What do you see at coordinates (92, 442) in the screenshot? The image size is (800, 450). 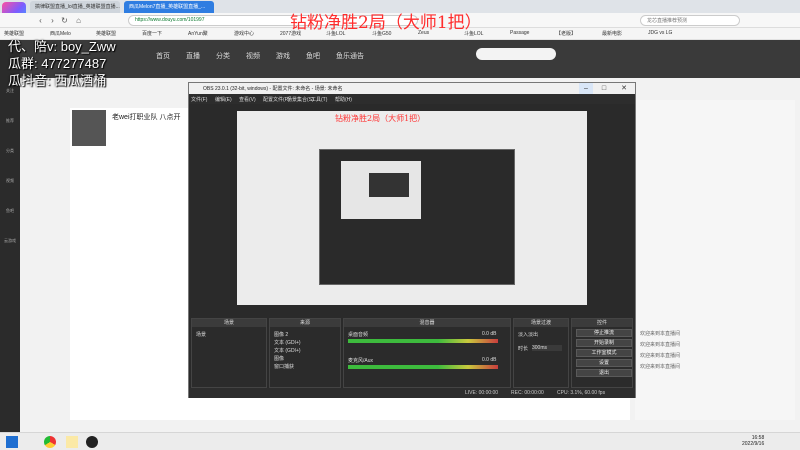 I see `obs-taskbar-icon` at bounding box center [92, 442].